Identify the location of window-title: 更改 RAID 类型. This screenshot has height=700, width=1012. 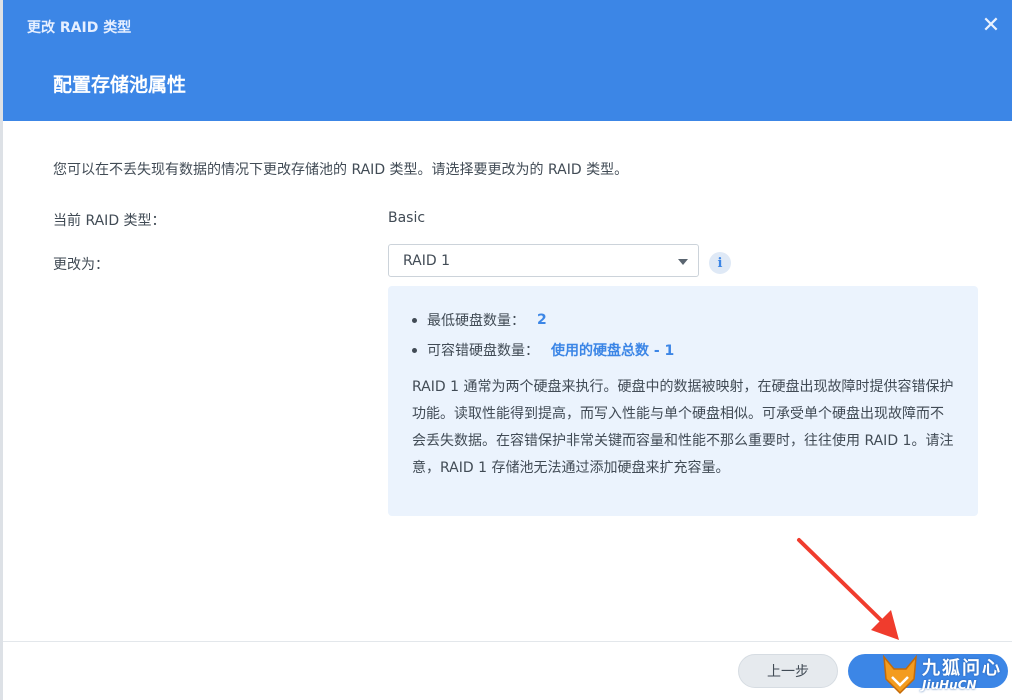
(79, 28).